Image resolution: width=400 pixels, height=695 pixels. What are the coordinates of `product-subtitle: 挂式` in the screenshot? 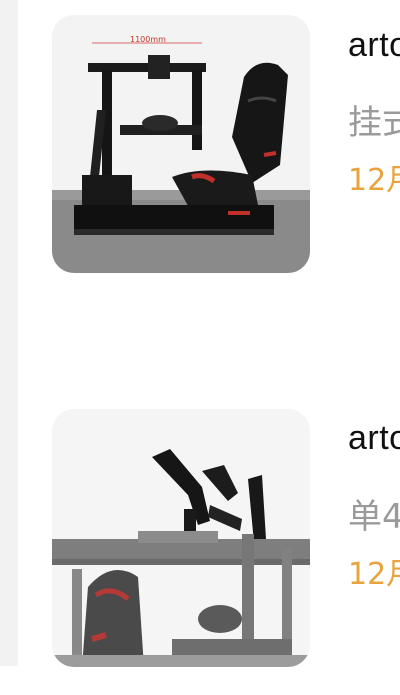 It's located at (374, 123).